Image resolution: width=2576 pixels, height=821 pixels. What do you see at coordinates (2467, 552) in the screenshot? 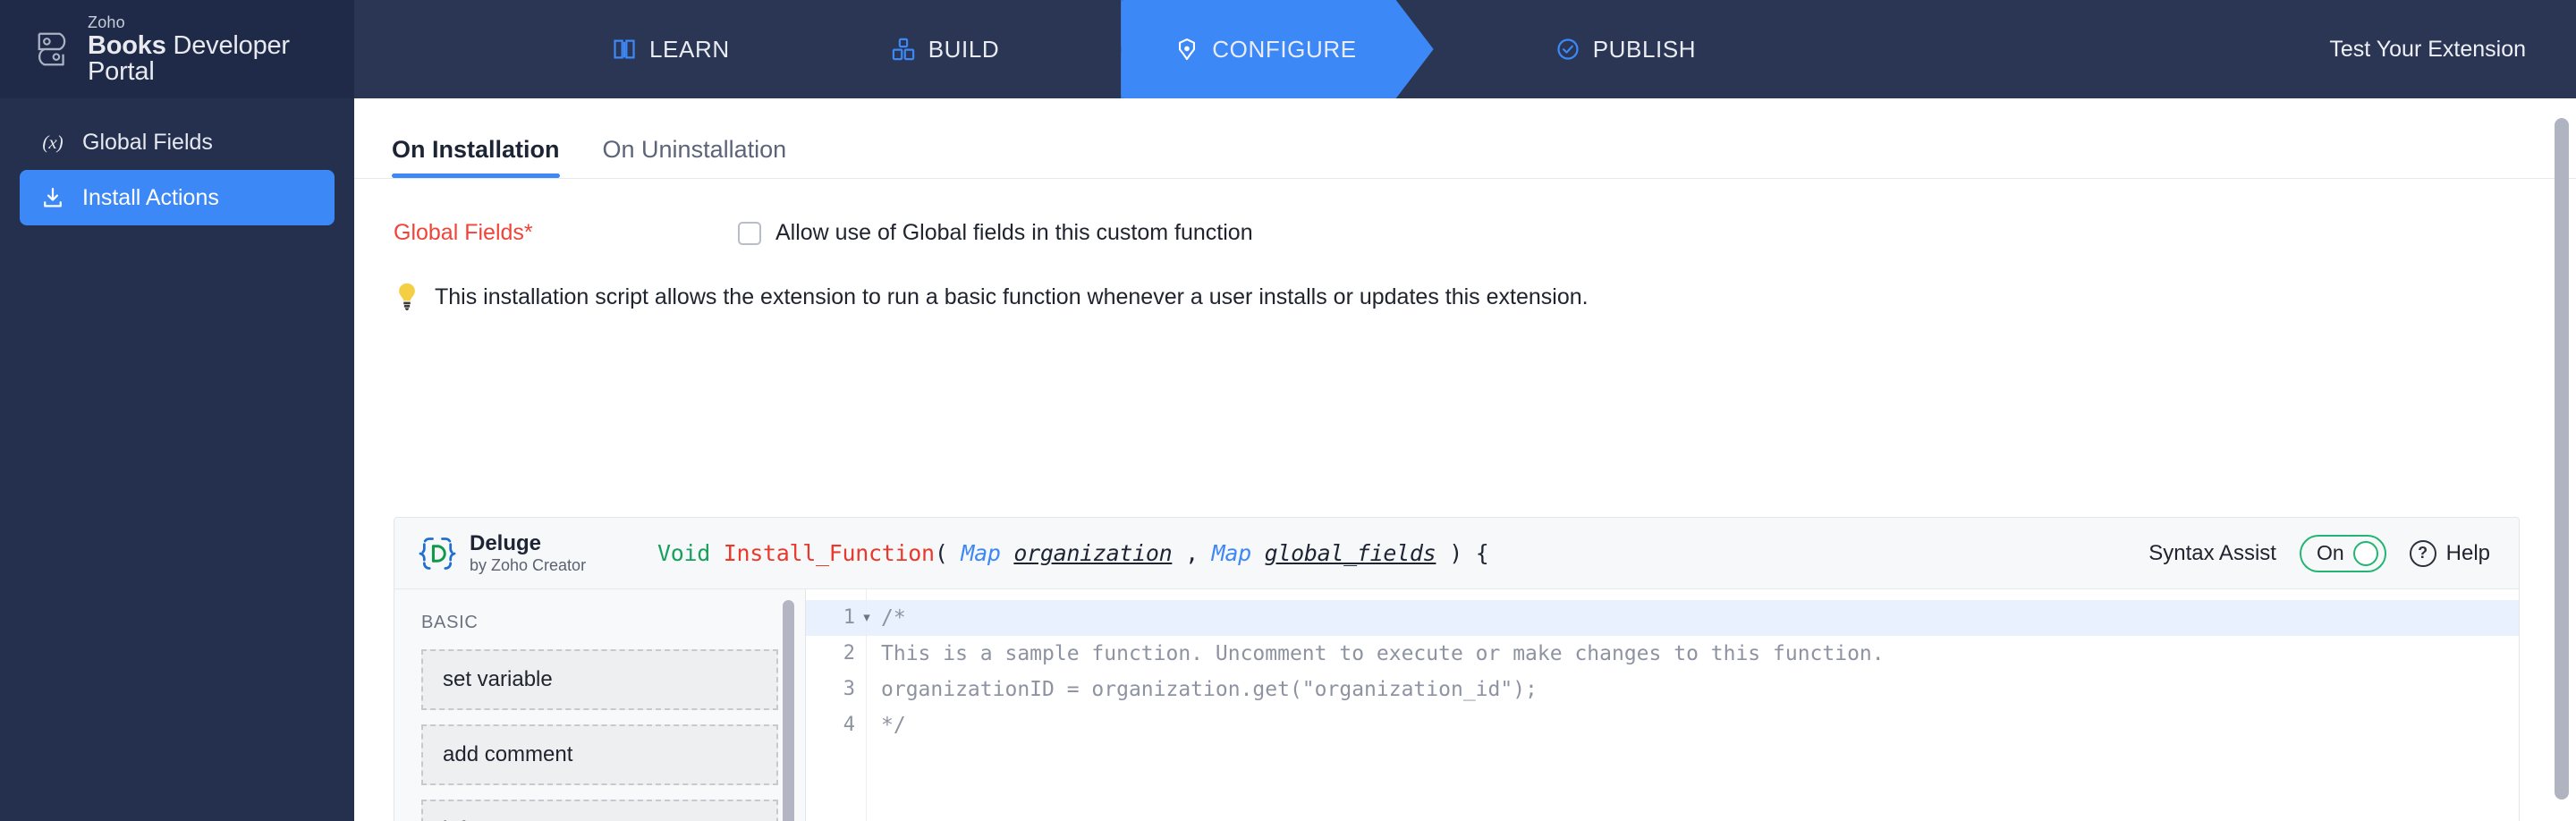
I see `help-label: Help` at bounding box center [2467, 552].